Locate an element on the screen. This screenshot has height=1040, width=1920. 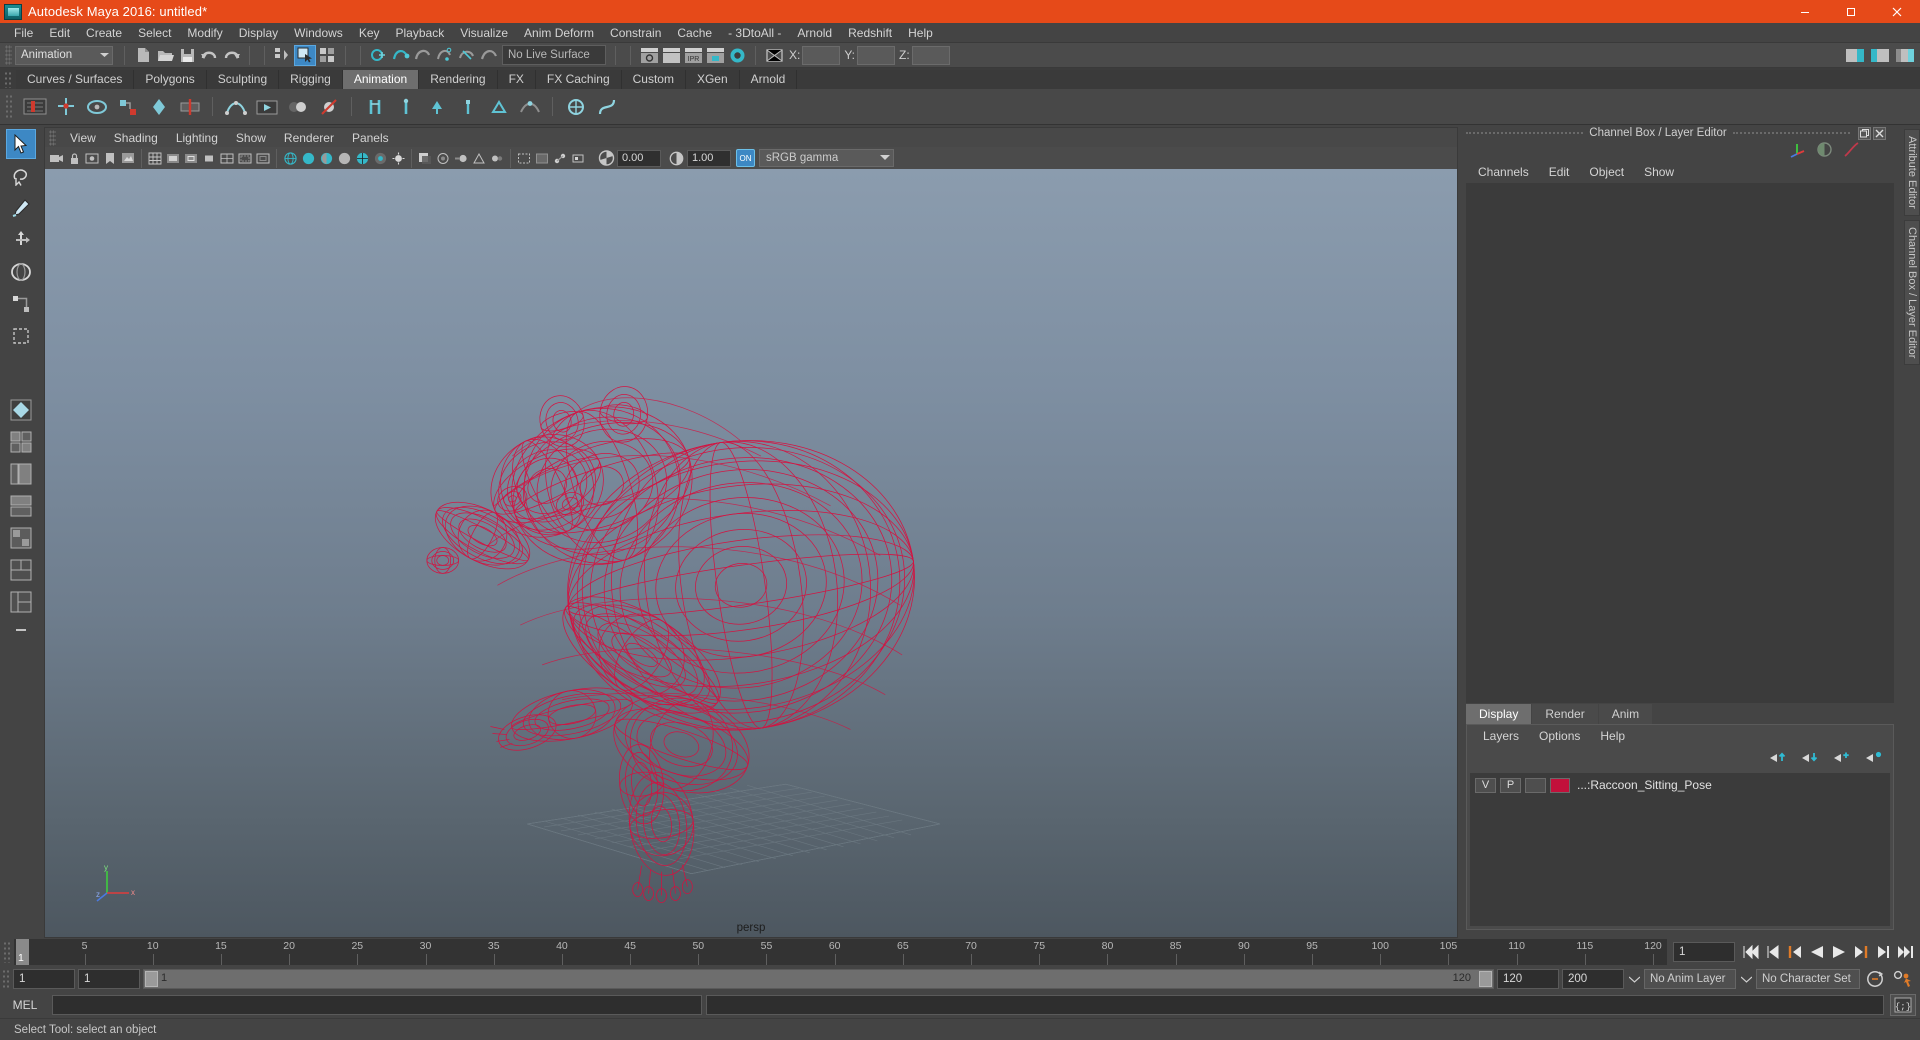
select-tool-icon is located at coordinates (21, 144).